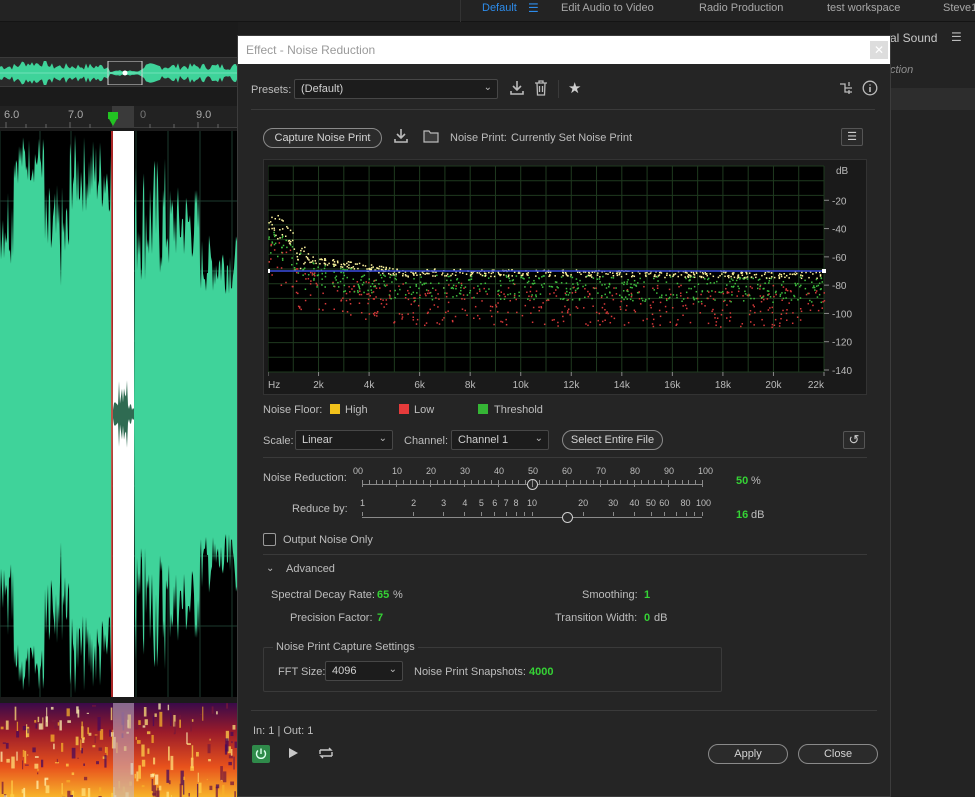 This screenshot has width=975, height=797. I want to click on transition-width-value: 0, so click(647, 618).